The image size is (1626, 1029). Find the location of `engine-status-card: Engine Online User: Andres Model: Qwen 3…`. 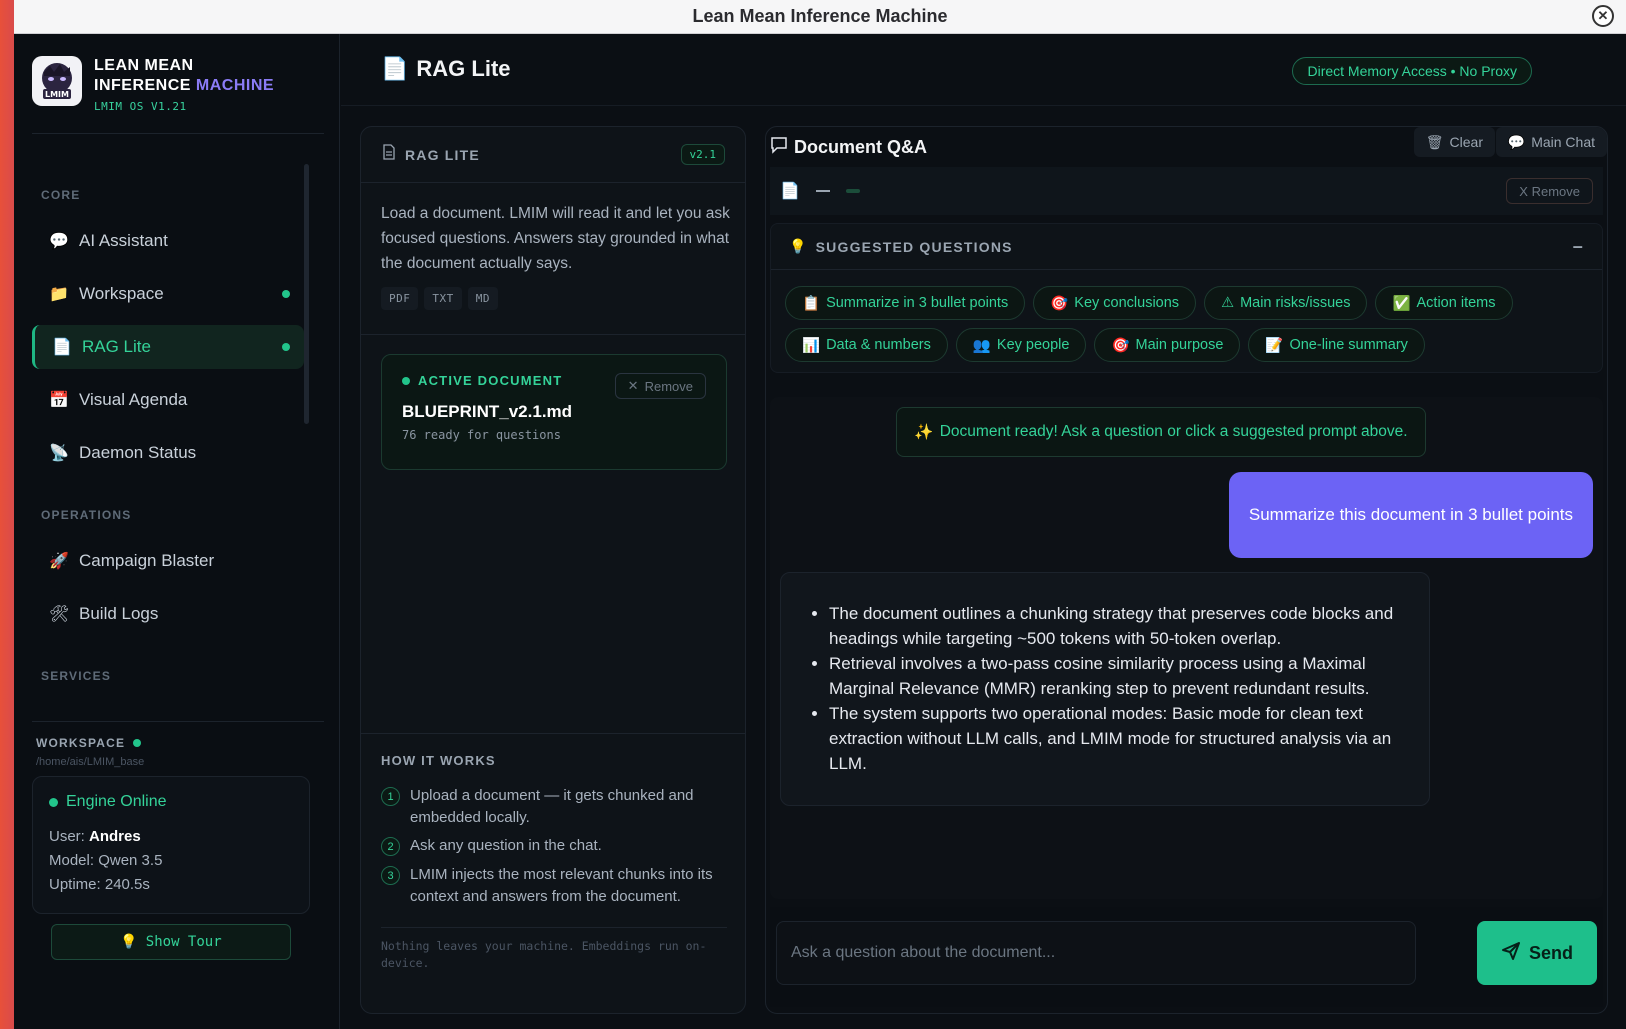

engine-status-card: Engine Online User: Andres Model: Qwen 3… is located at coordinates (171, 845).